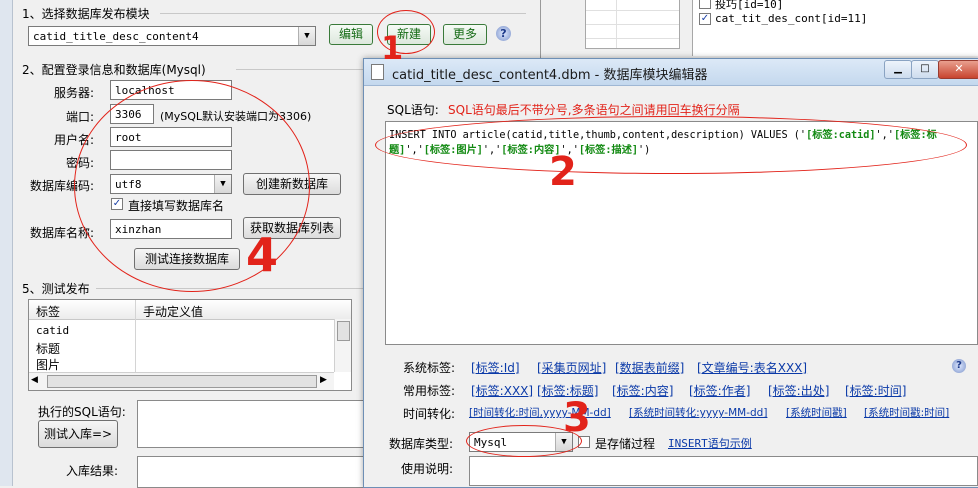 The image size is (978, 488). What do you see at coordinates (392, 48) in the screenshot?
I see `annotation-number: 1` at bounding box center [392, 48].